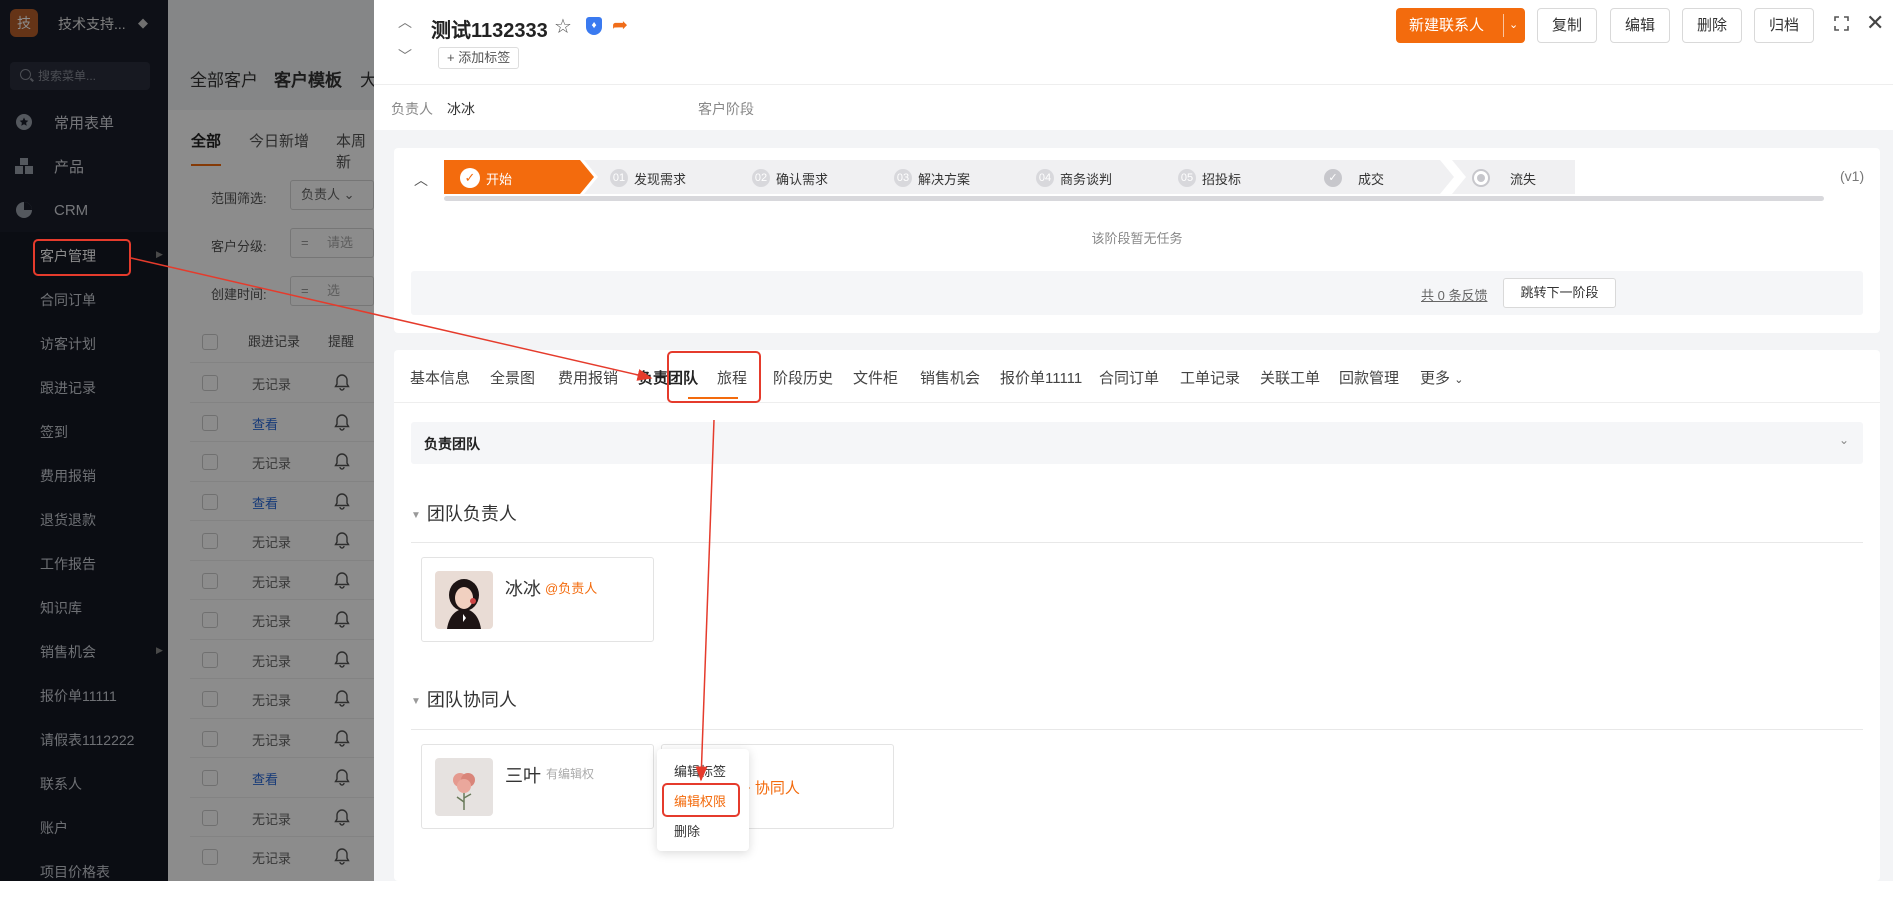  Describe the element at coordinates (1129, 377) in the screenshot. I see `detail-tab: 合同订单` at that location.